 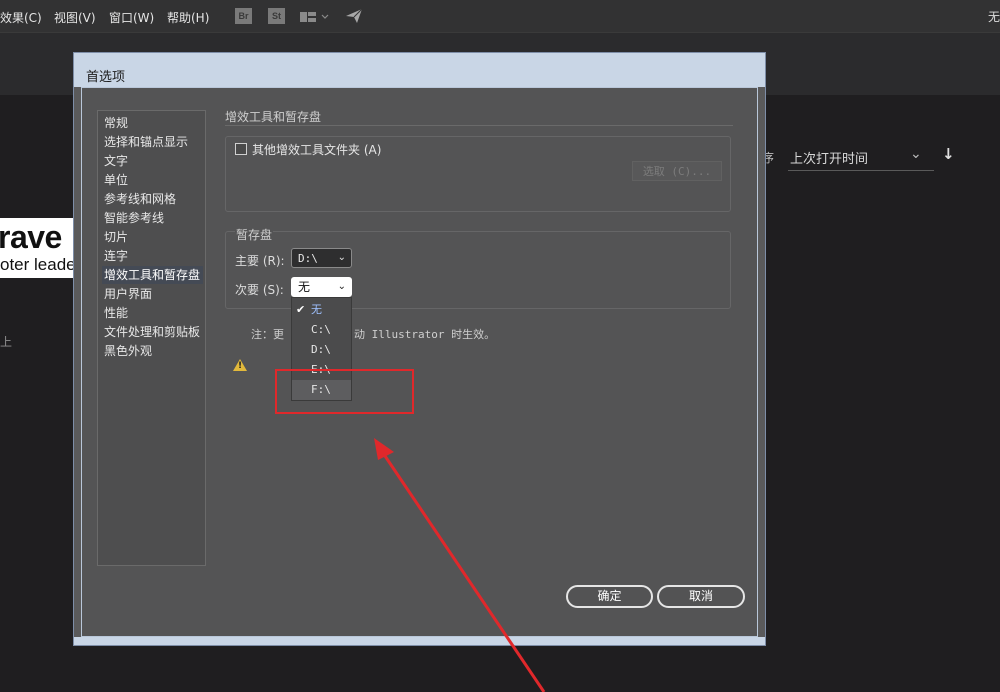 I want to click on nav-item-performance: 性能, so click(x=152, y=313).